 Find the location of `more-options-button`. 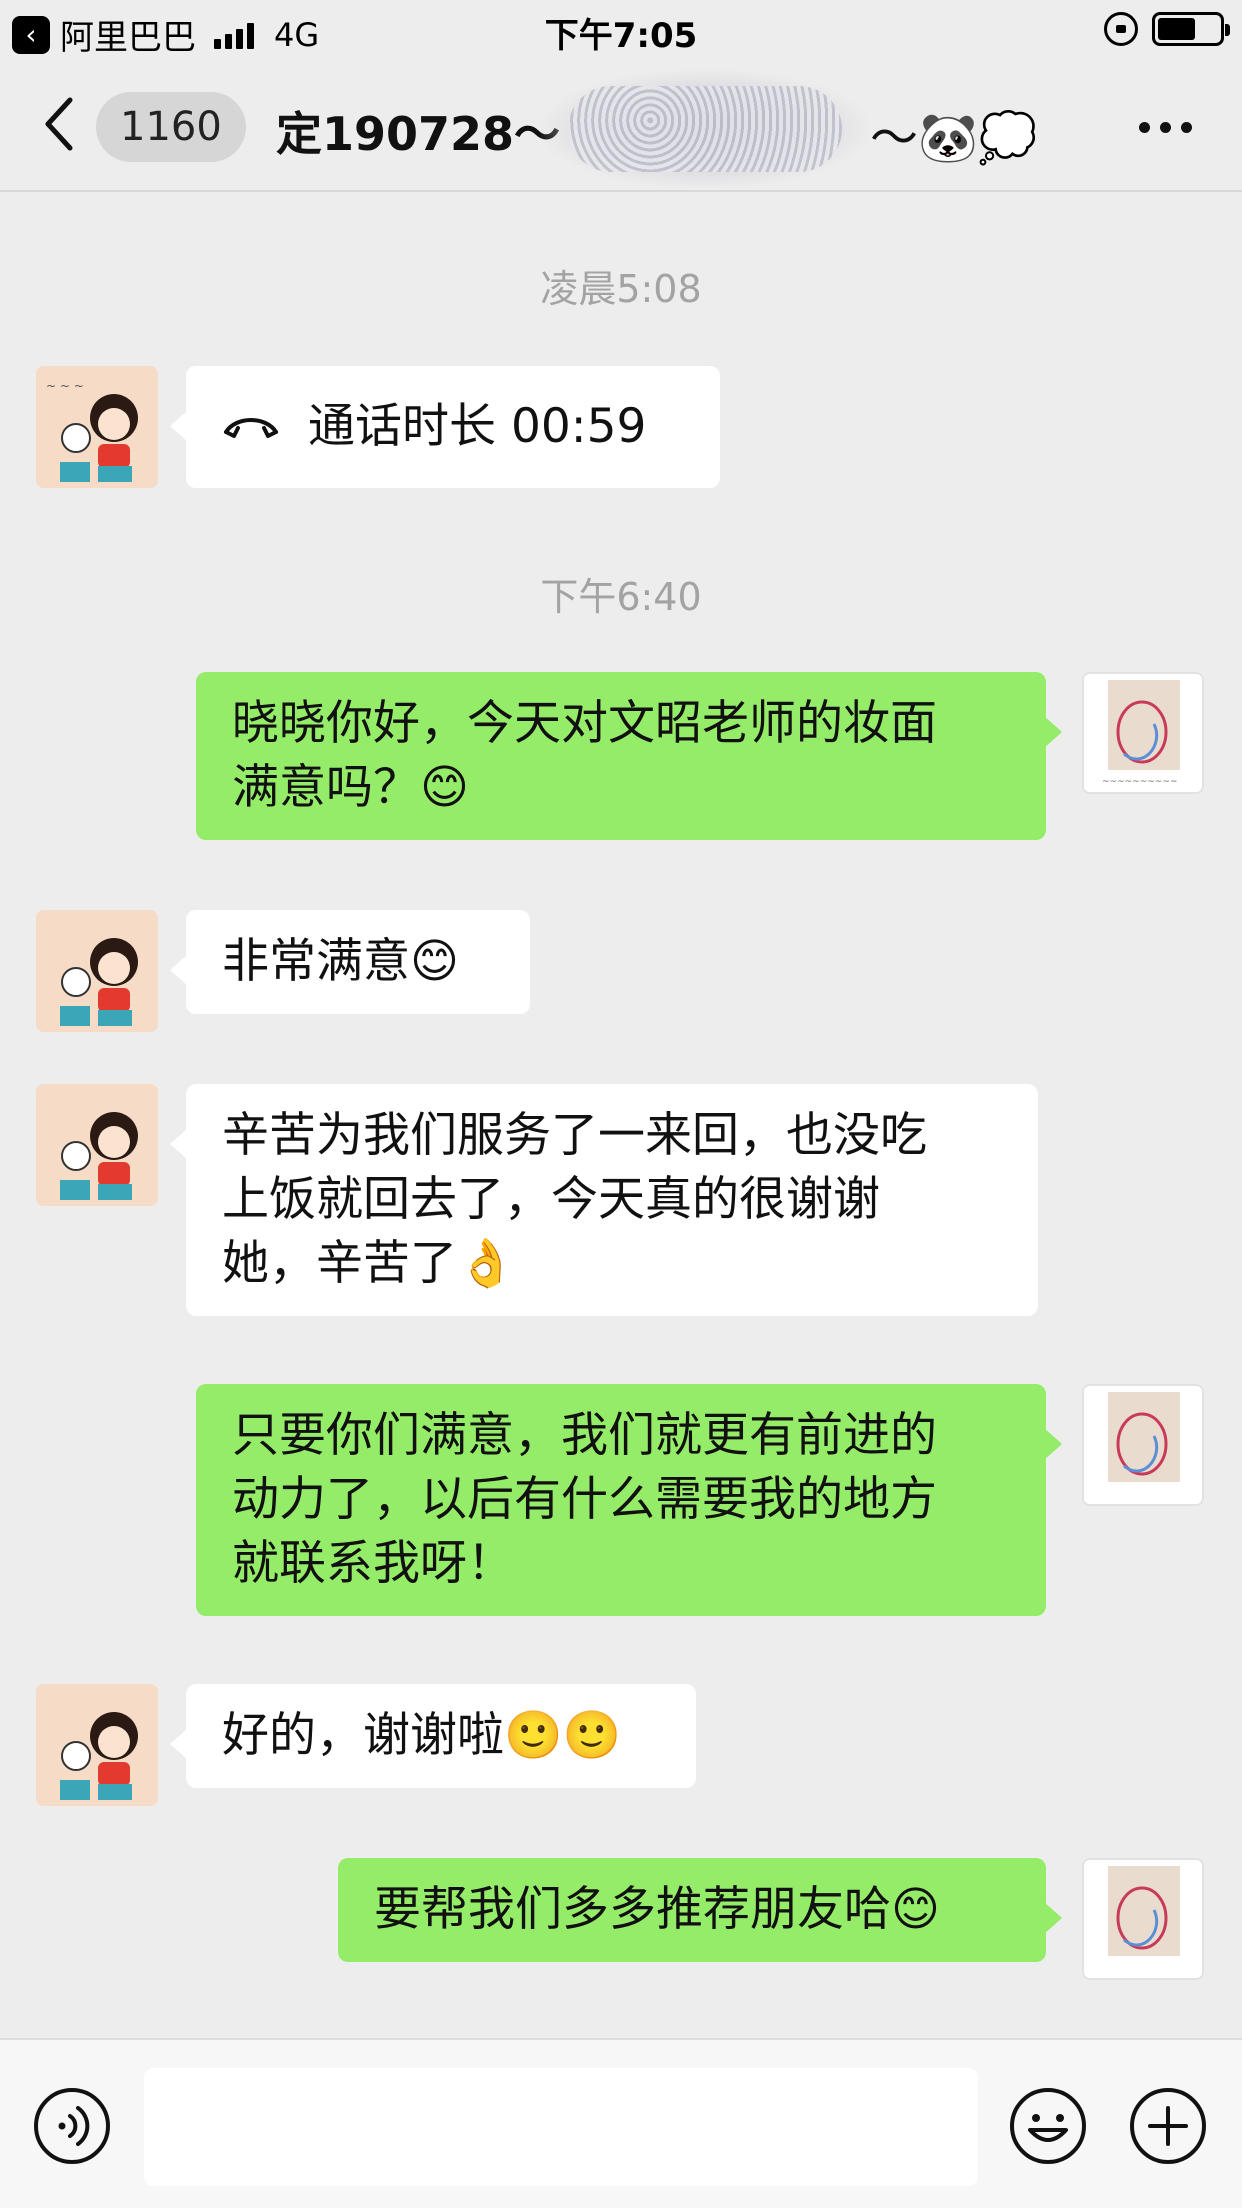

more-options-button is located at coordinates (1165, 127).